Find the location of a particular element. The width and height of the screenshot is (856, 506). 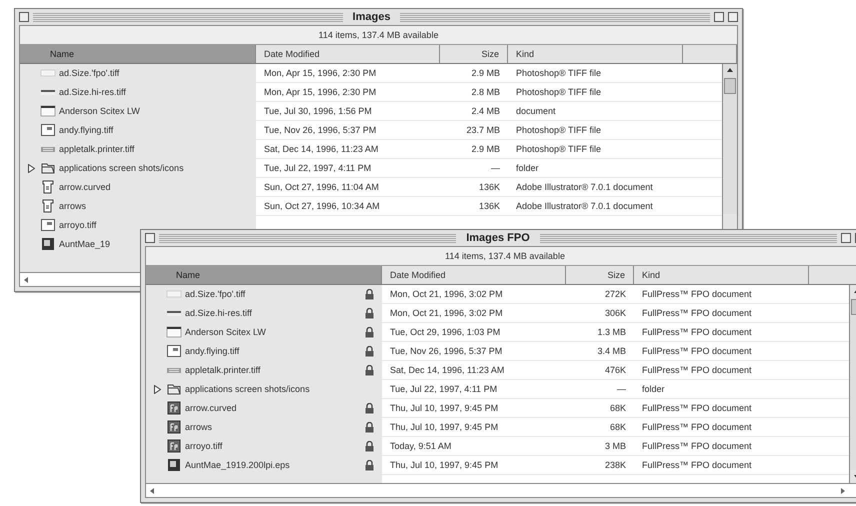

window-title: Images is located at coordinates (372, 17).